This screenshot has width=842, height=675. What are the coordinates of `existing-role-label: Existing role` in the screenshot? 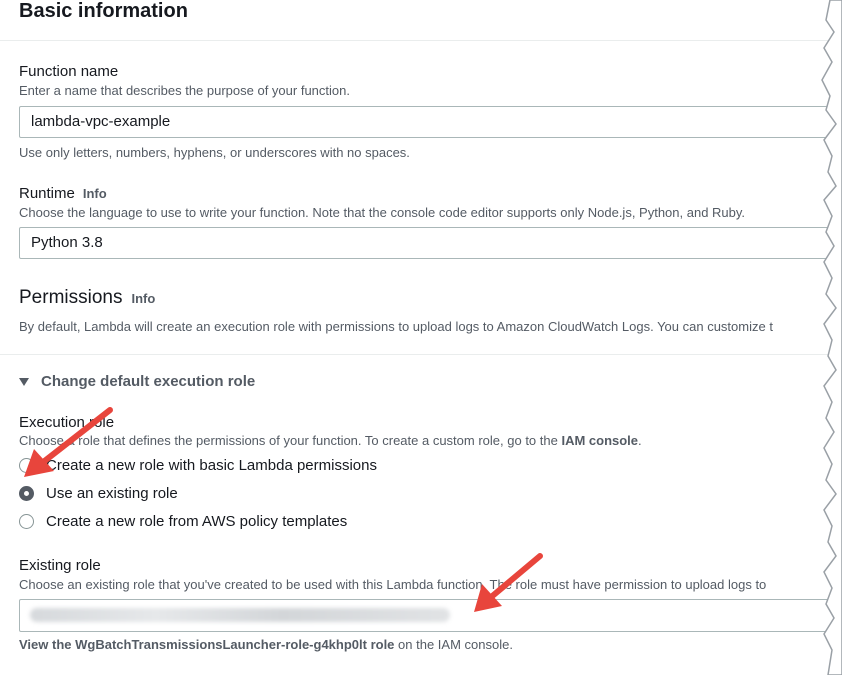 It's located at (60, 565).